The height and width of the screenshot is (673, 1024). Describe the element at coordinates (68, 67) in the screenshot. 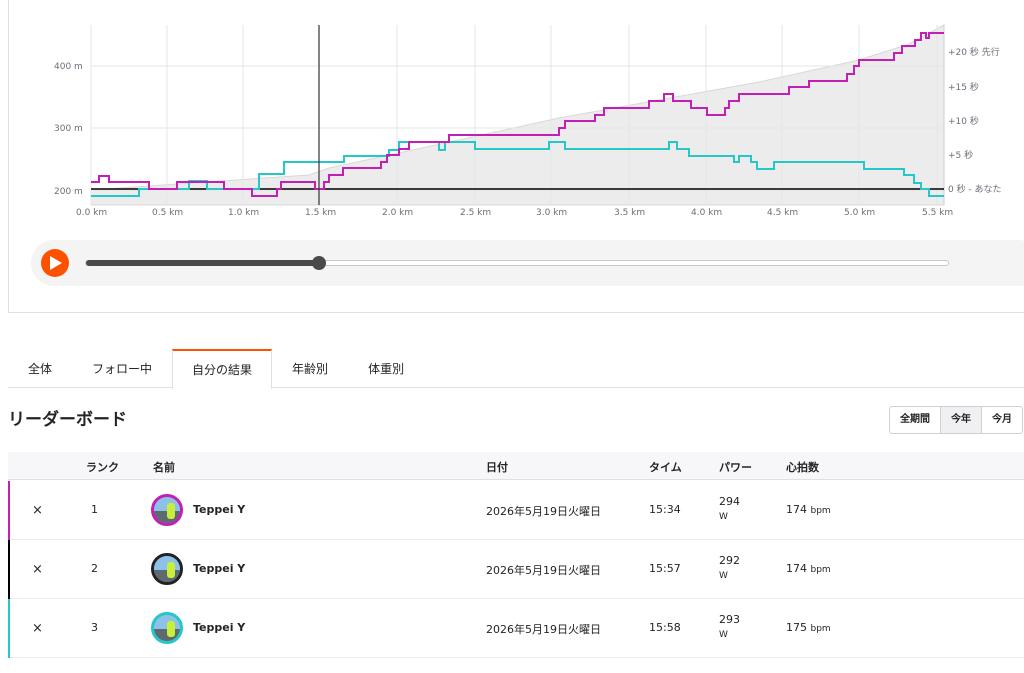

I see `y-label-400: 400 m` at that location.